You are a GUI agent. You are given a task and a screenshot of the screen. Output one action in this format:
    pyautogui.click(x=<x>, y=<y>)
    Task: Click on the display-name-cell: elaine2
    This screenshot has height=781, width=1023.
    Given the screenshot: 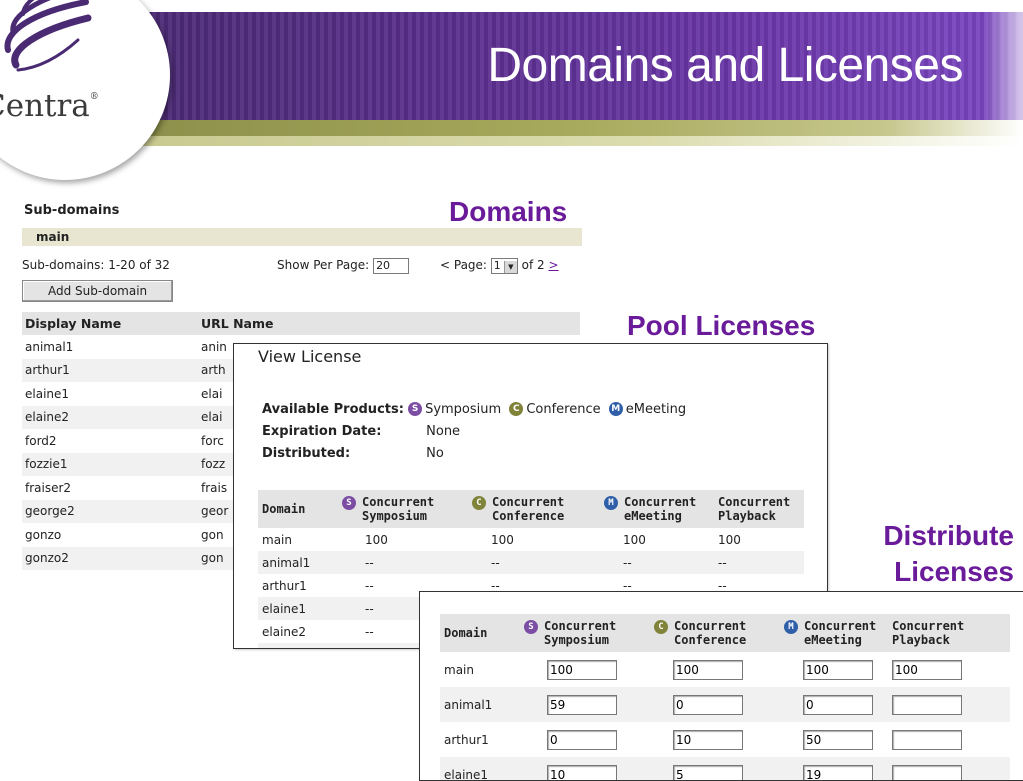 What is the action you would take?
    pyautogui.click(x=110, y=418)
    